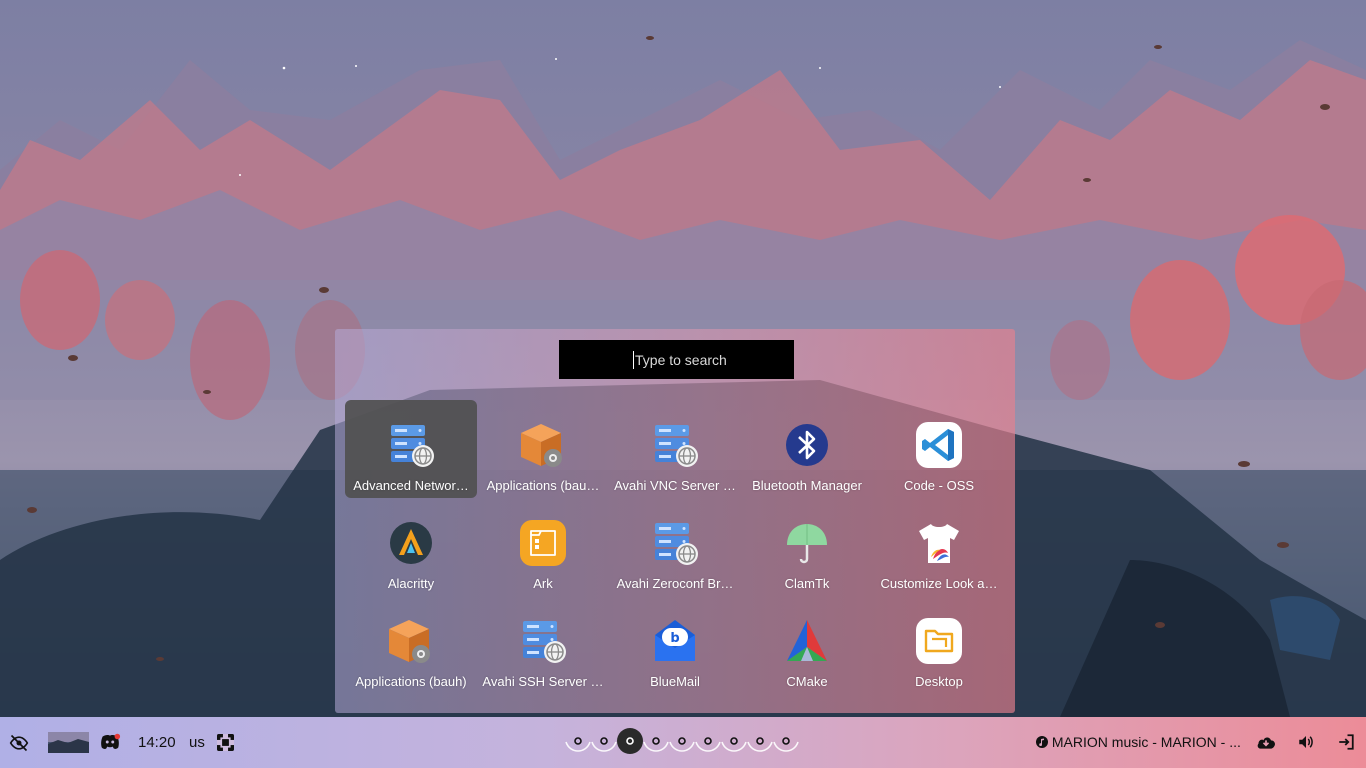 The height and width of the screenshot is (768, 1366). I want to click on app-label: BlueMail, so click(675, 681).